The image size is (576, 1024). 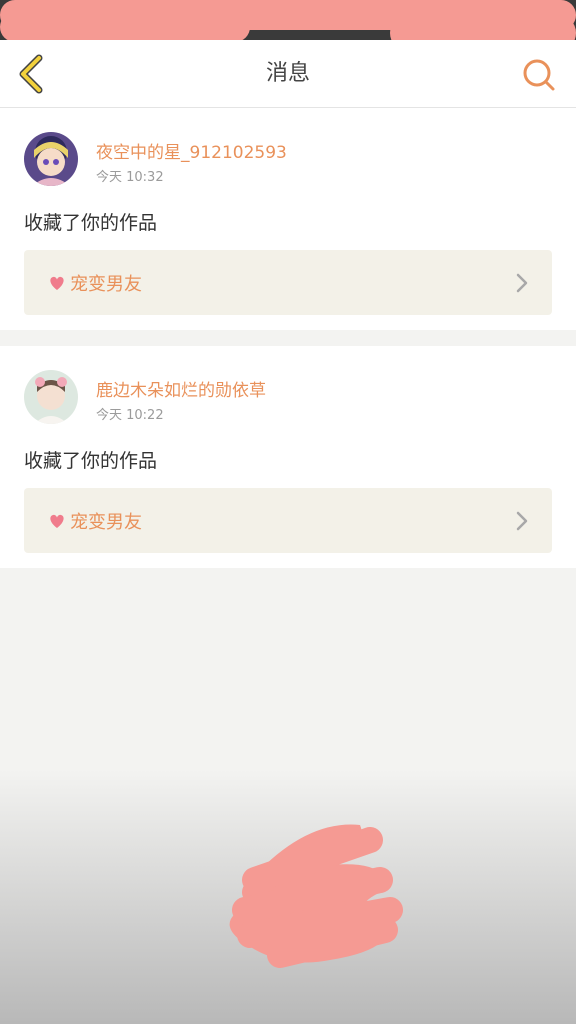 What do you see at coordinates (181, 388) in the screenshot?
I see `username: 鹿边木朵如烂的勋依草` at bounding box center [181, 388].